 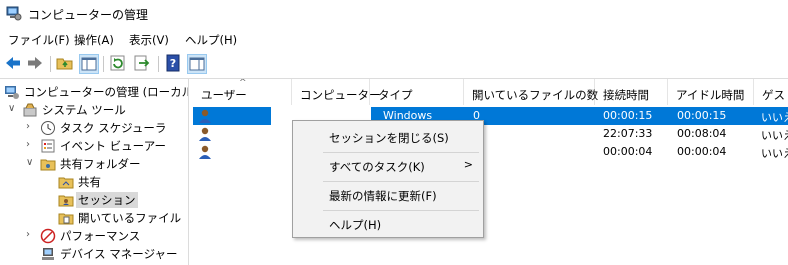 What do you see at coordinates (197, 64) in the screenshot?
I see `properties-pane-icon` at bounding box center [197, 64].